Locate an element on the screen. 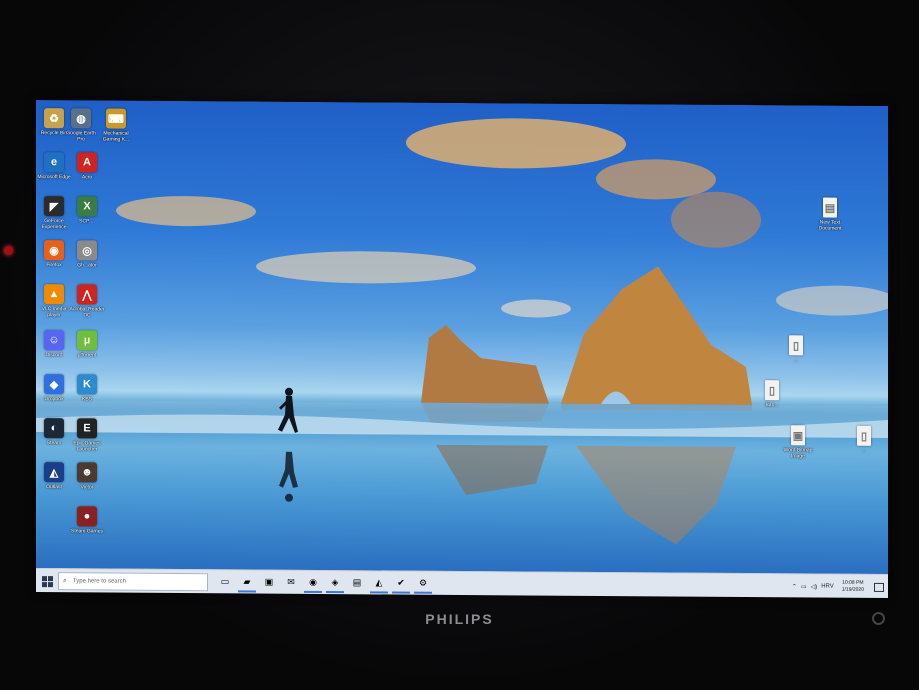 This screenshot has width=919, height=690. system-tray: ⌃ ▭ ◁) HRV 10:08 PM 1/19/2020 is located at coordinates (839, 586).